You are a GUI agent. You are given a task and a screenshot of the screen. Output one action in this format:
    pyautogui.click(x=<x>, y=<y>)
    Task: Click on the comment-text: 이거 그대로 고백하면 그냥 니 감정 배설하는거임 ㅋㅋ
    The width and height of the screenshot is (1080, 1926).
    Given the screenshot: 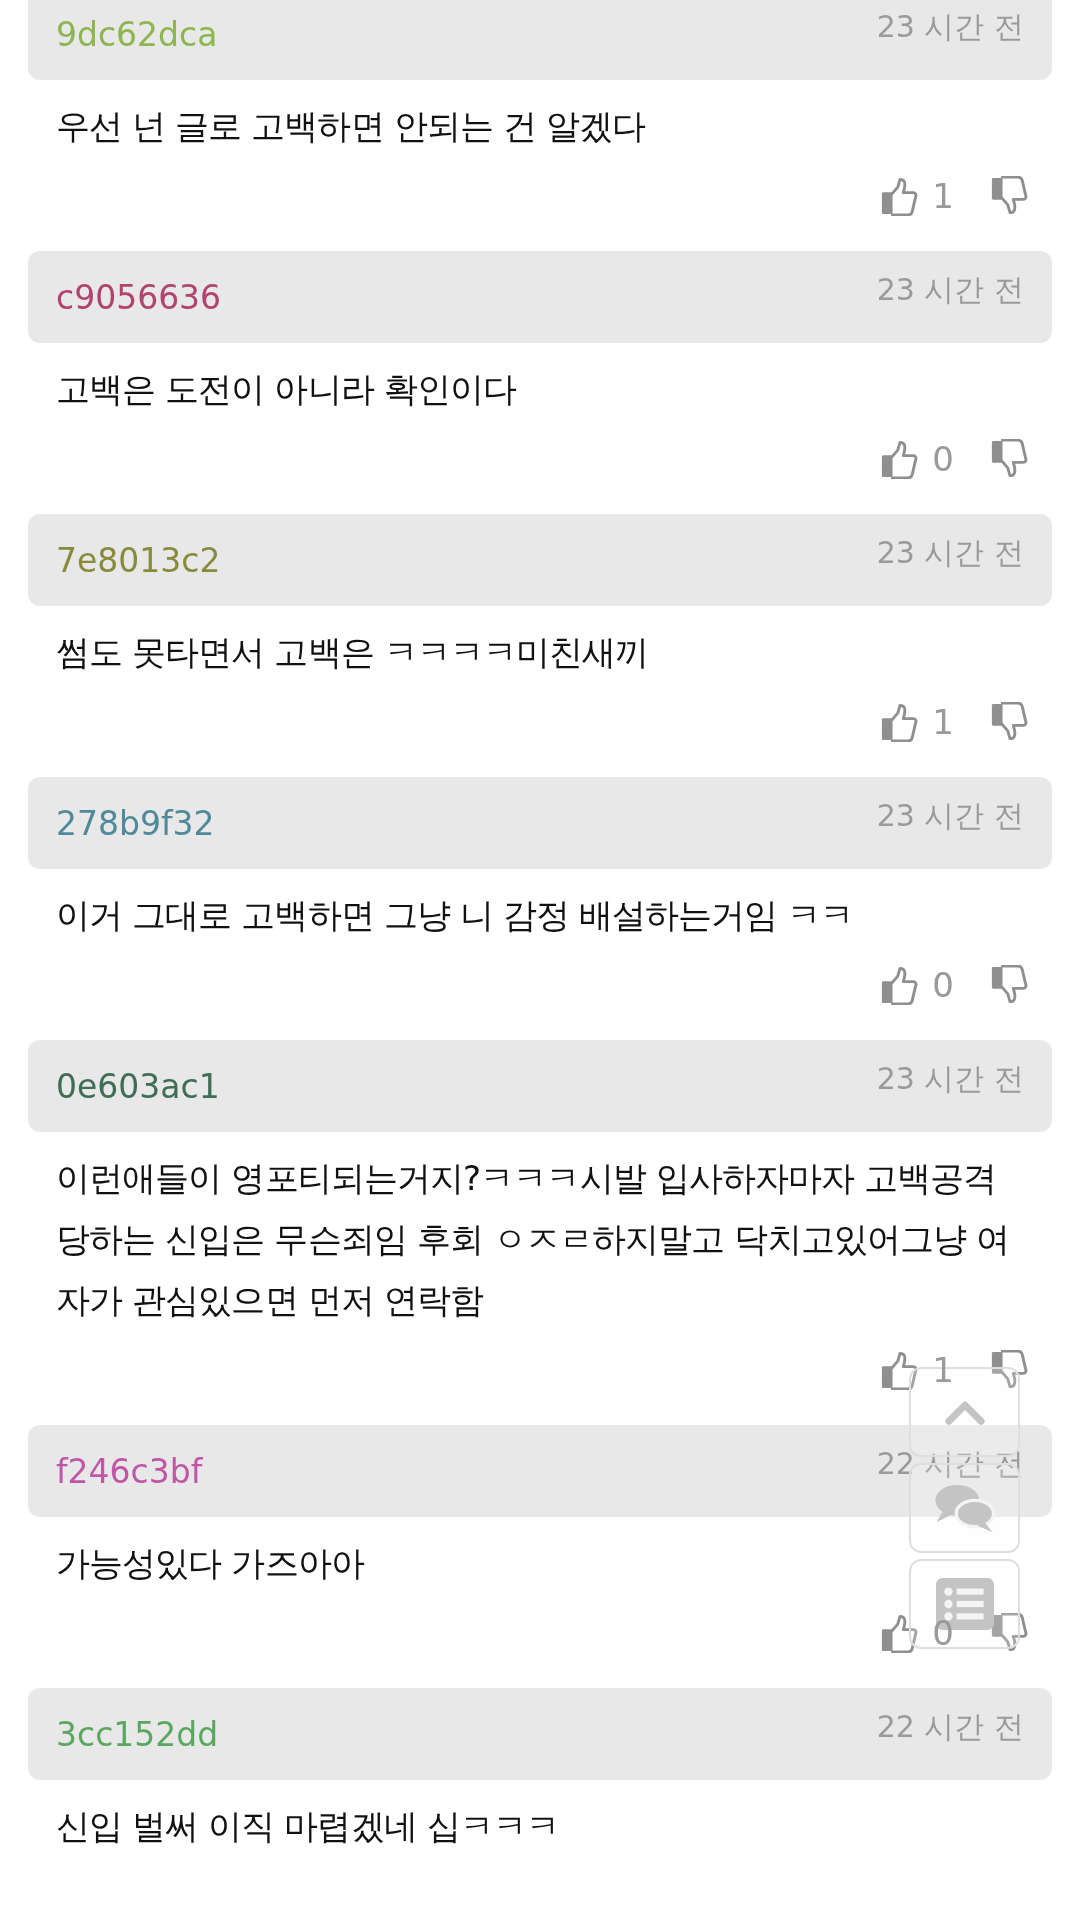 What is the action you would take?
    pyautogui.click(x=455, y=915)
    